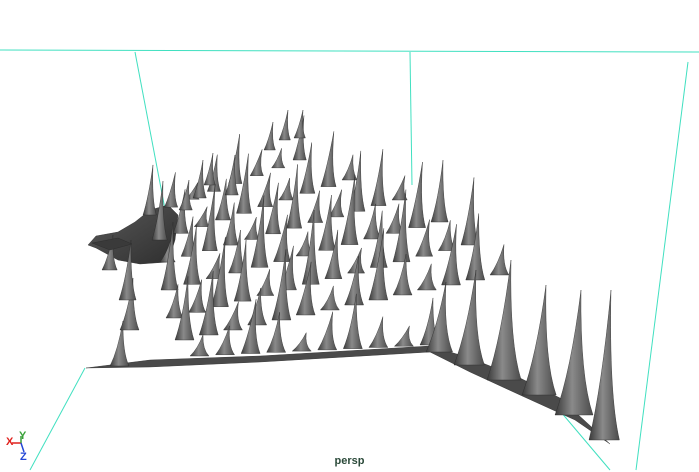 The image size is (699, 472). I want to click on axis-x-label: X, so click(10, 442).